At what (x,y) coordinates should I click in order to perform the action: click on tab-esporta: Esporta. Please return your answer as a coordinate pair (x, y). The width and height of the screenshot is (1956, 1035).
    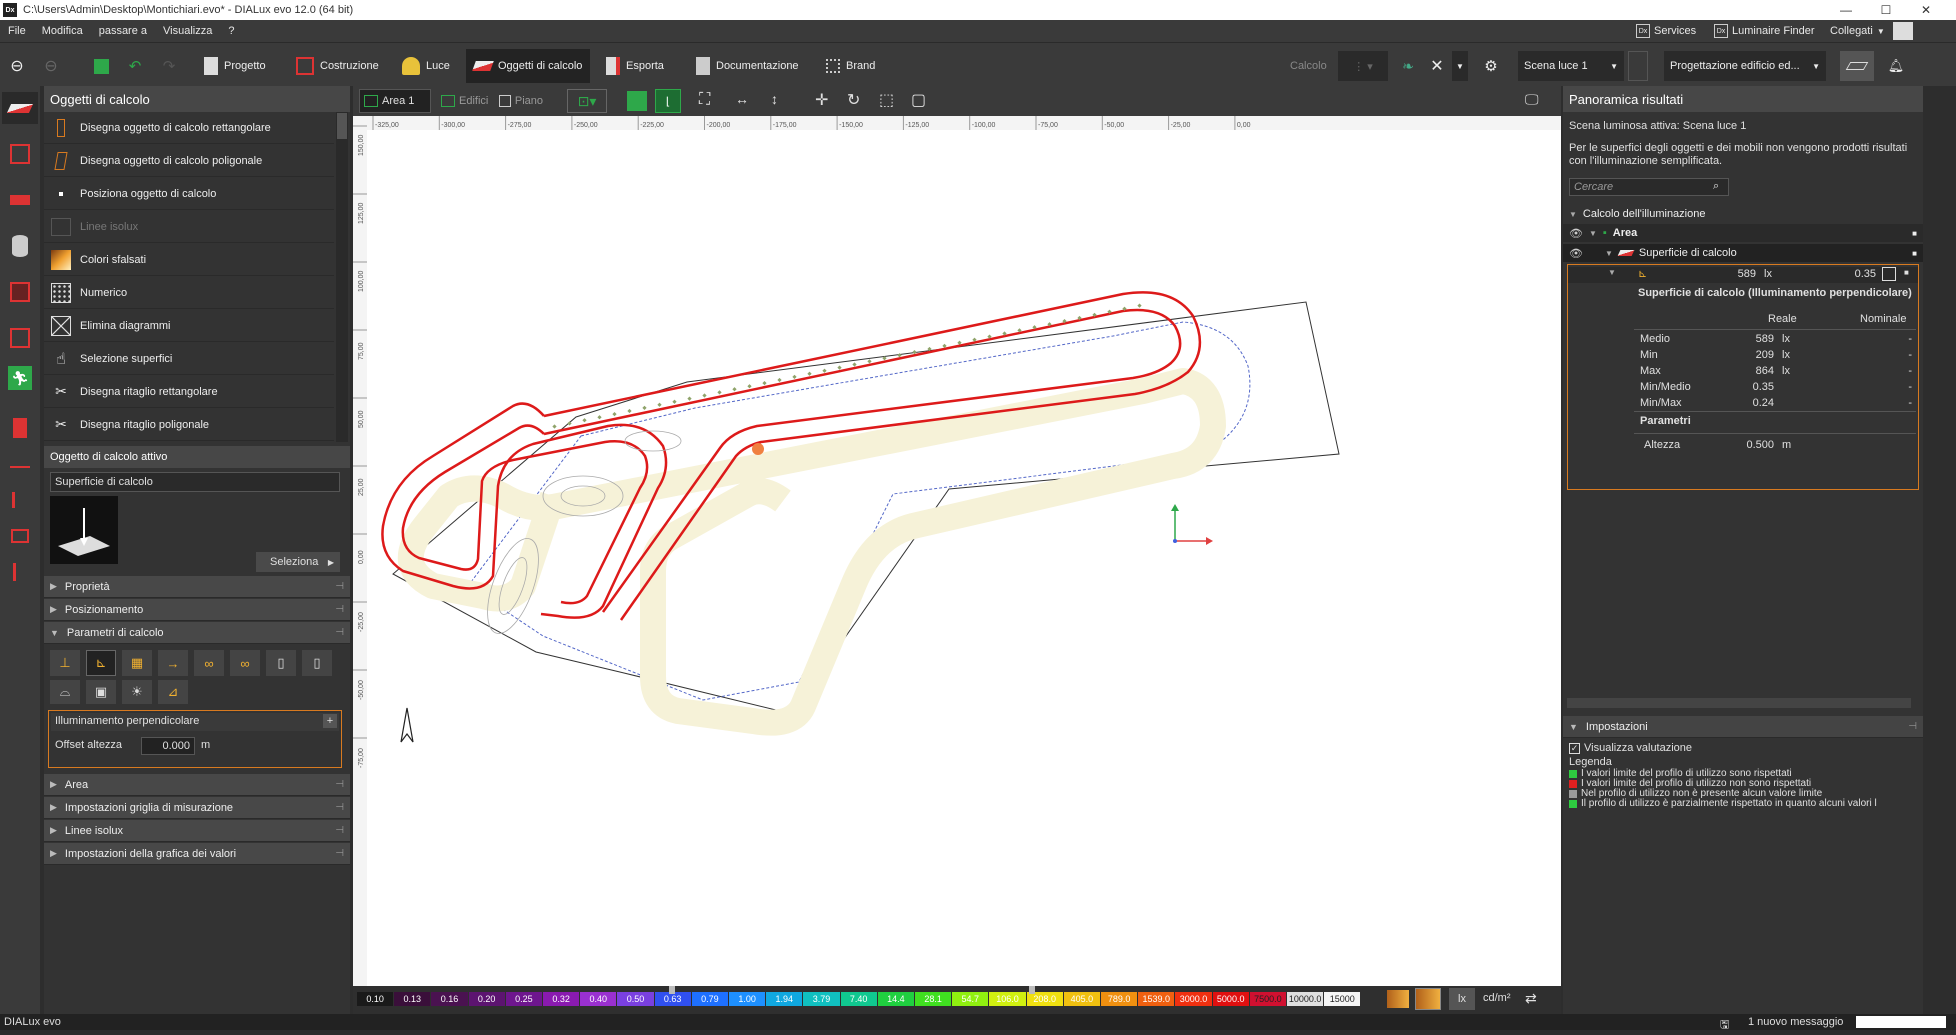
    Looking at the image, I should click on (635, 66).